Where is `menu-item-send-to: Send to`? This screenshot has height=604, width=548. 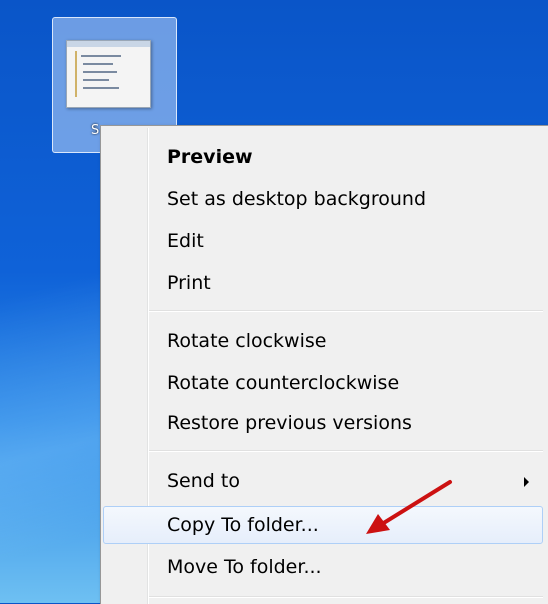
menu-item-send-to: Send to is located at coordinates (323, 481).